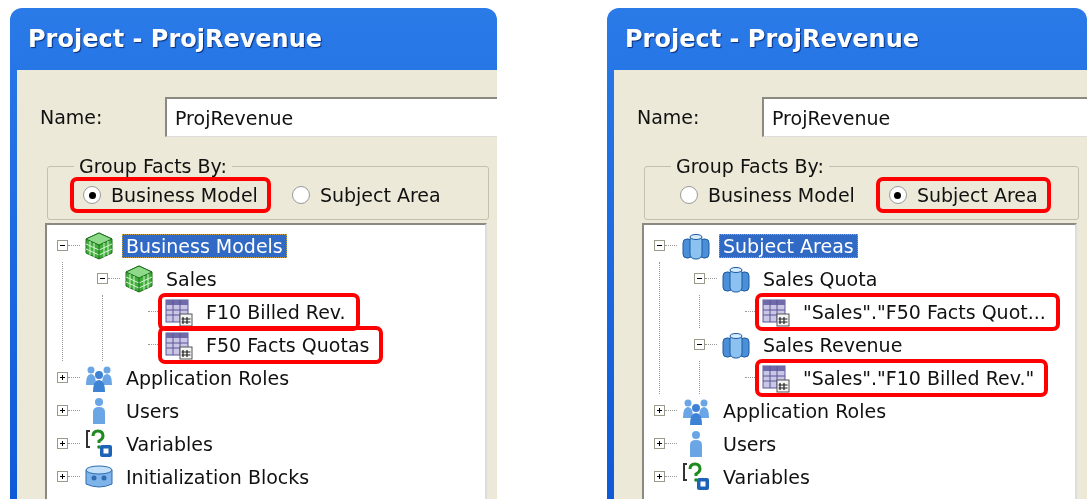 The image size is (1087, 499). What do you see at coordinates (276, 311) in the screenshot?
I see `tree-item-label: F10 Billed Rev.` at bounding box center [276, 311].